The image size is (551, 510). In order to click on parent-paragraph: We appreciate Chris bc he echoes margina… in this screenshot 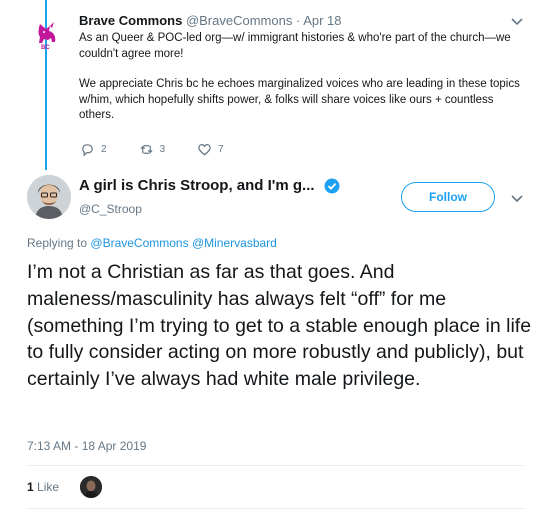, I will do `click(299, 99)`.